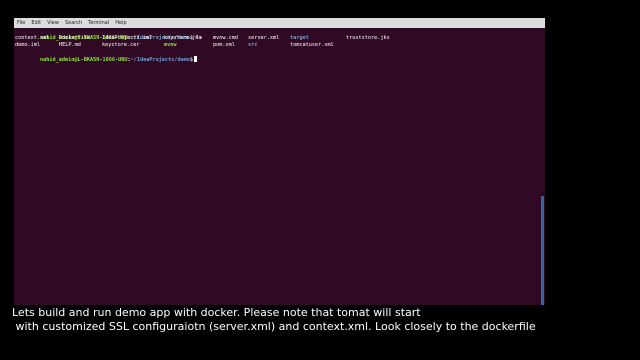 The width and height of the screenshot is (640, 360). What do you see at coordinates (70, 45) in the screenshot?
I see `listing-entry: HELP.md` at bounding box center [70, 45].